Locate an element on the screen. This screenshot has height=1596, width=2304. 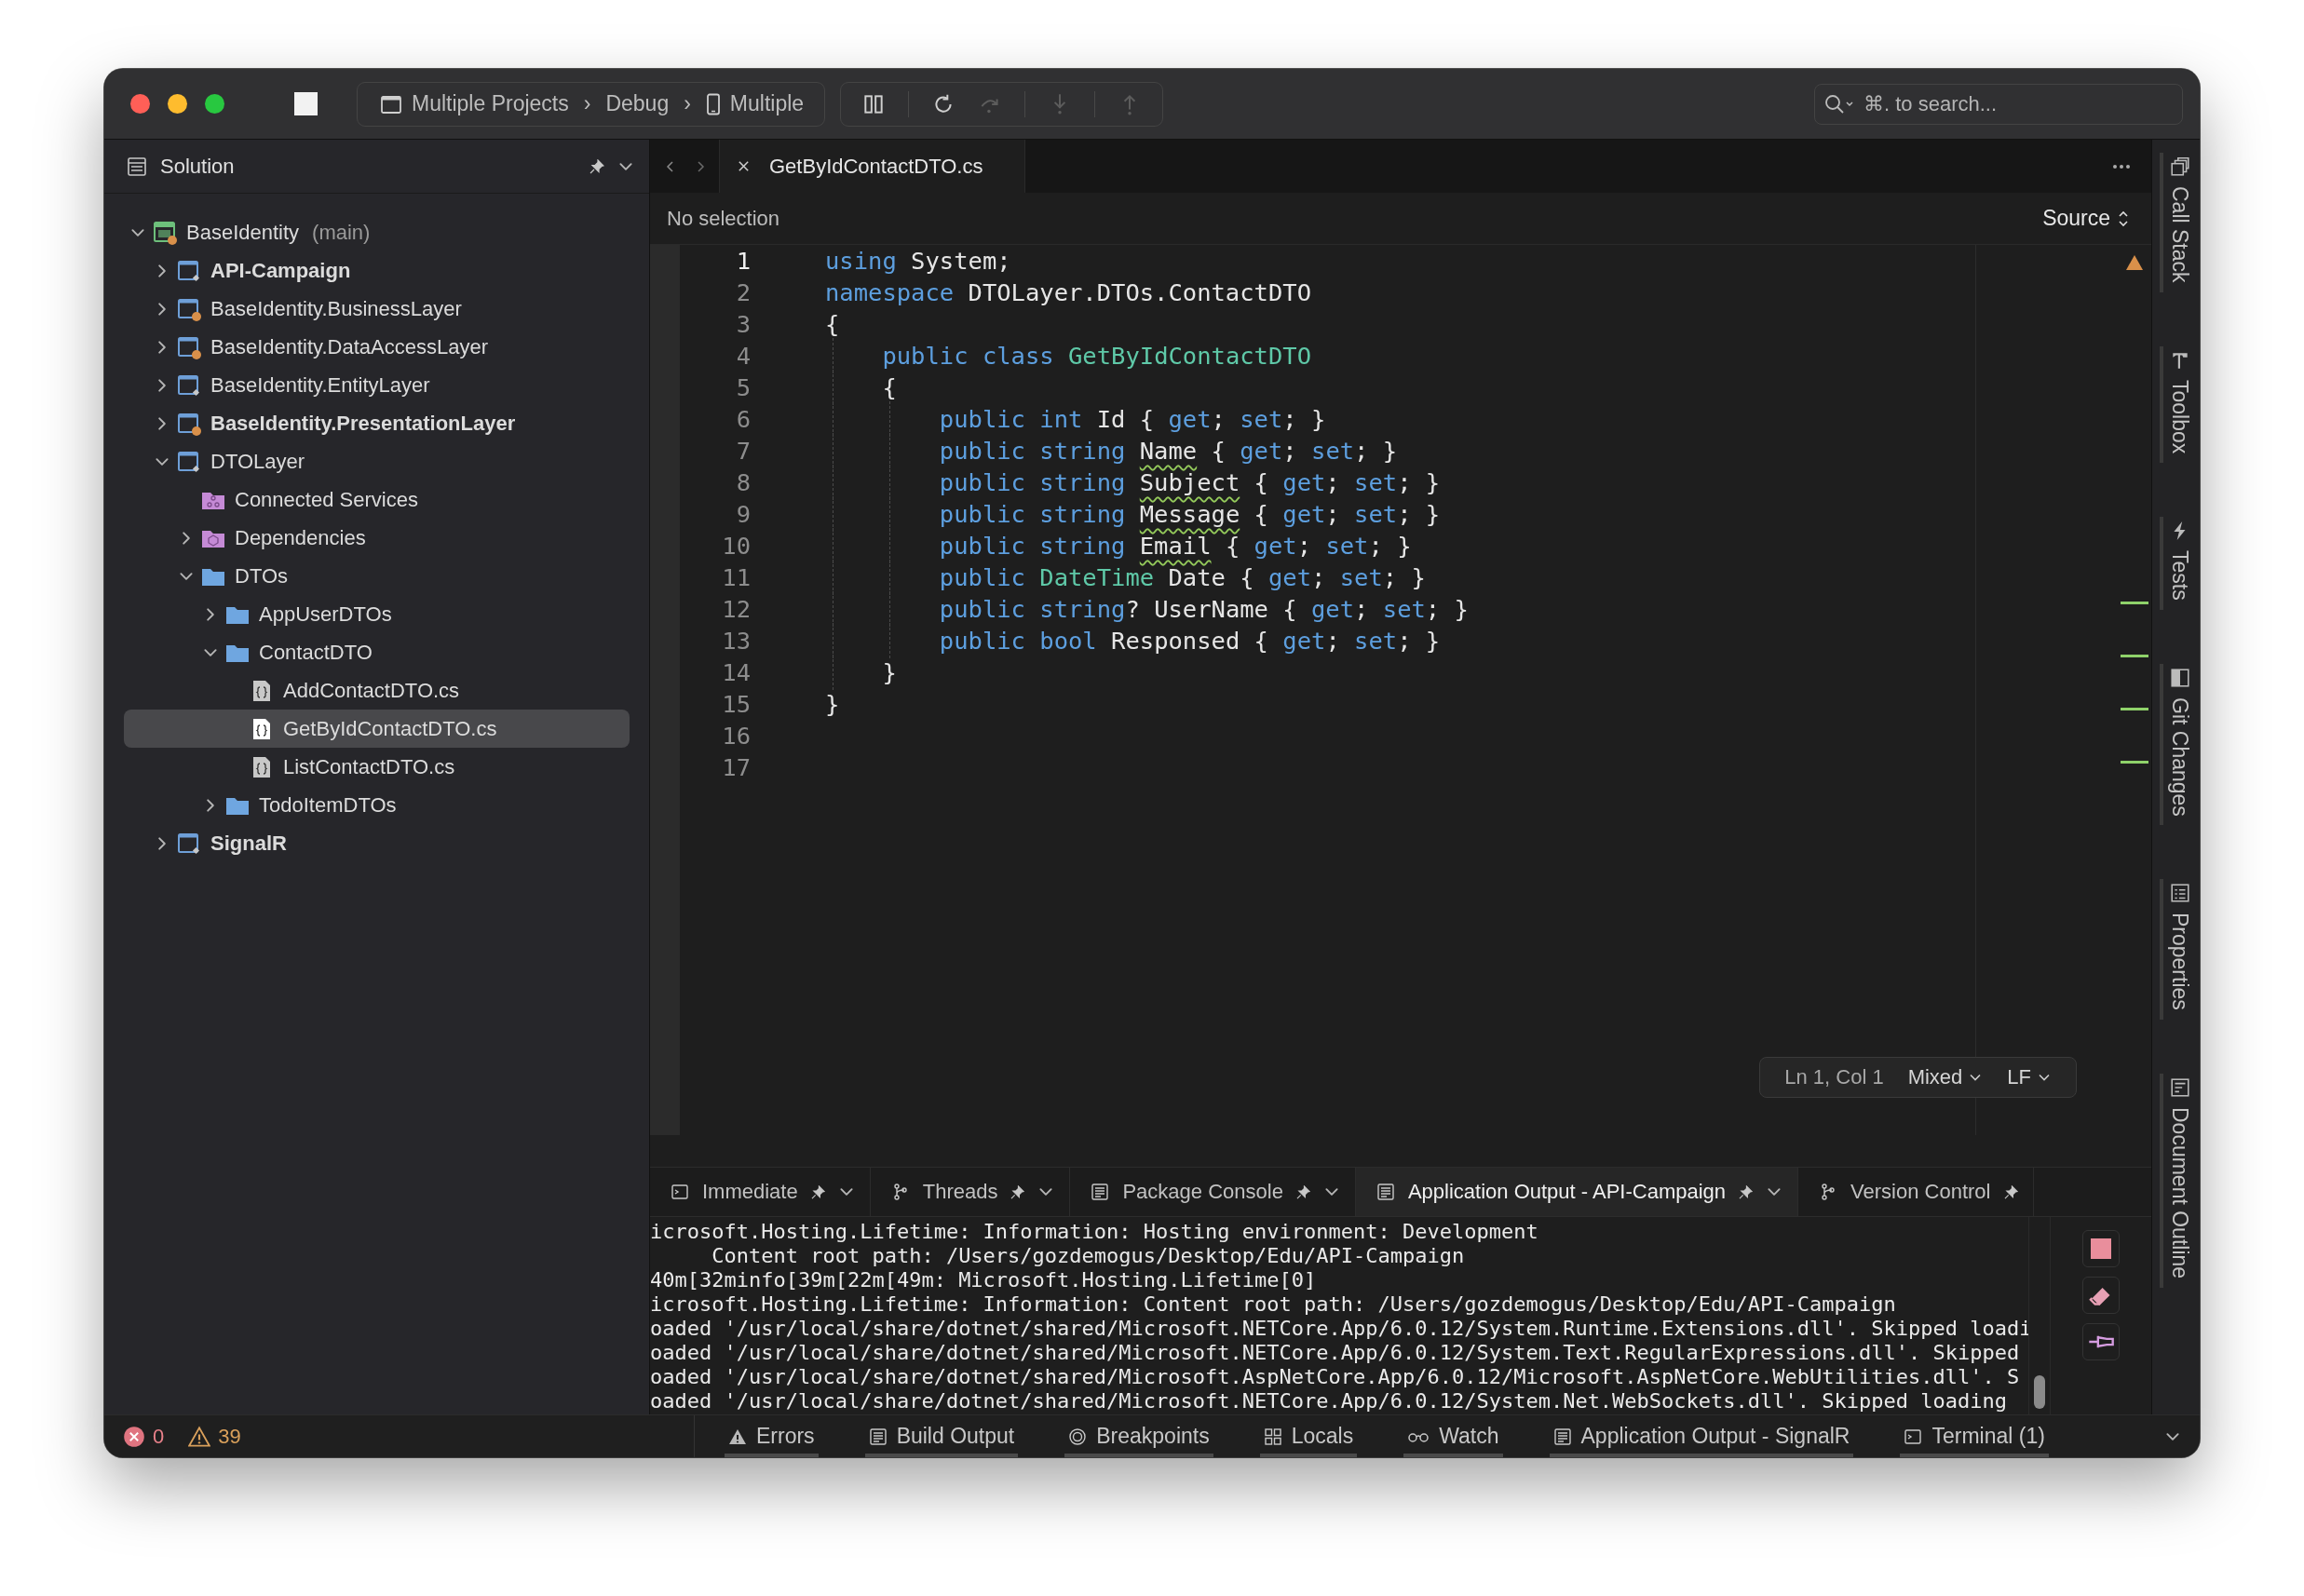
line-number: 11 is located at coordinates (736, 577).